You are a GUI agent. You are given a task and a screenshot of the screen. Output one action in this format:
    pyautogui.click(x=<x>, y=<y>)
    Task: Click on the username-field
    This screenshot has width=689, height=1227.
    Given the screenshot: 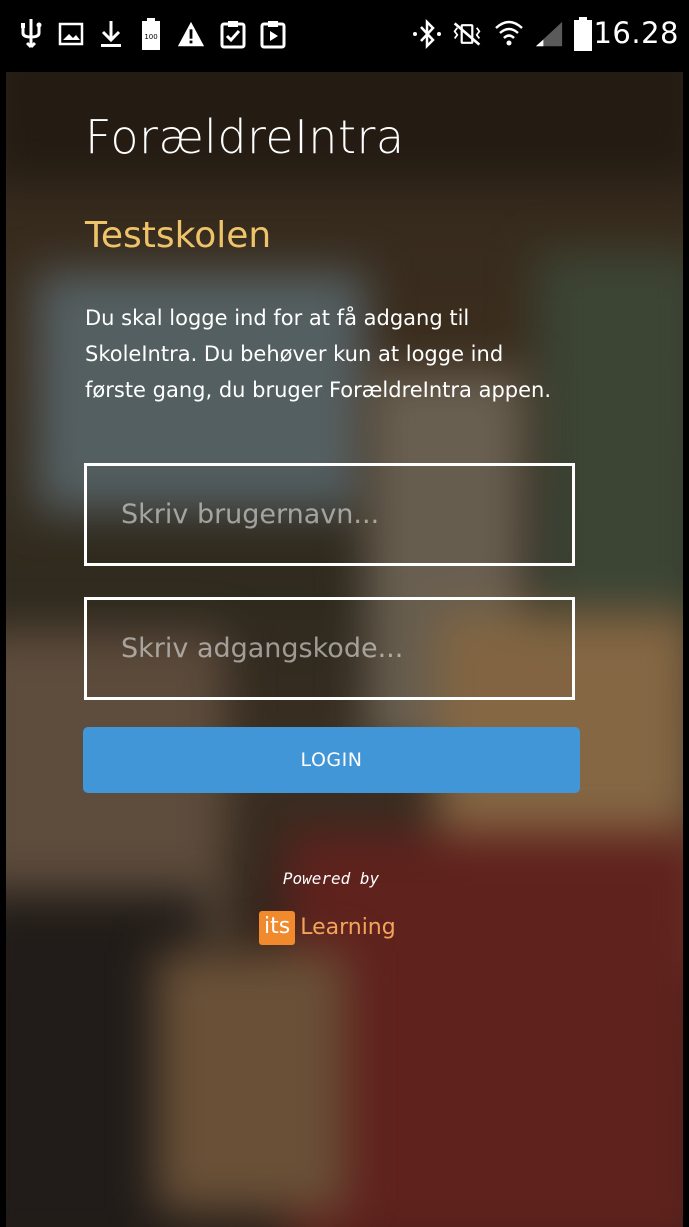 What is the action you would take?
    pyautogui.click(x=329, y=514)
    